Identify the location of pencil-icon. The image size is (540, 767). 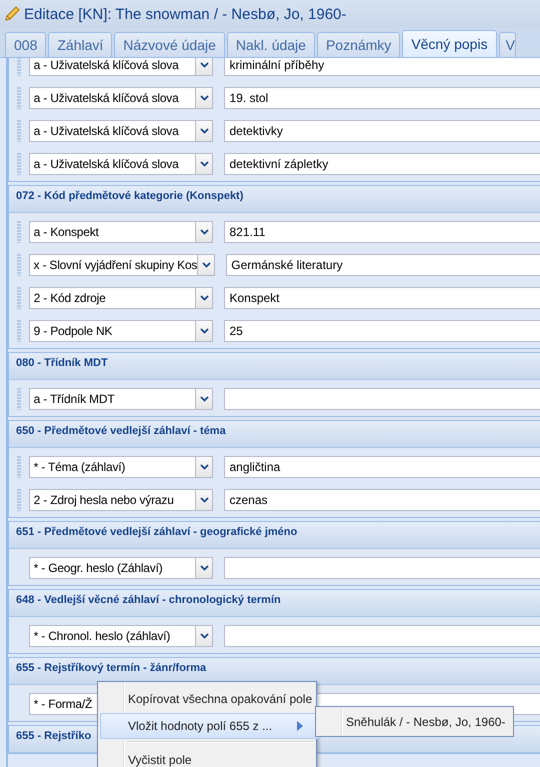
(12, 14).